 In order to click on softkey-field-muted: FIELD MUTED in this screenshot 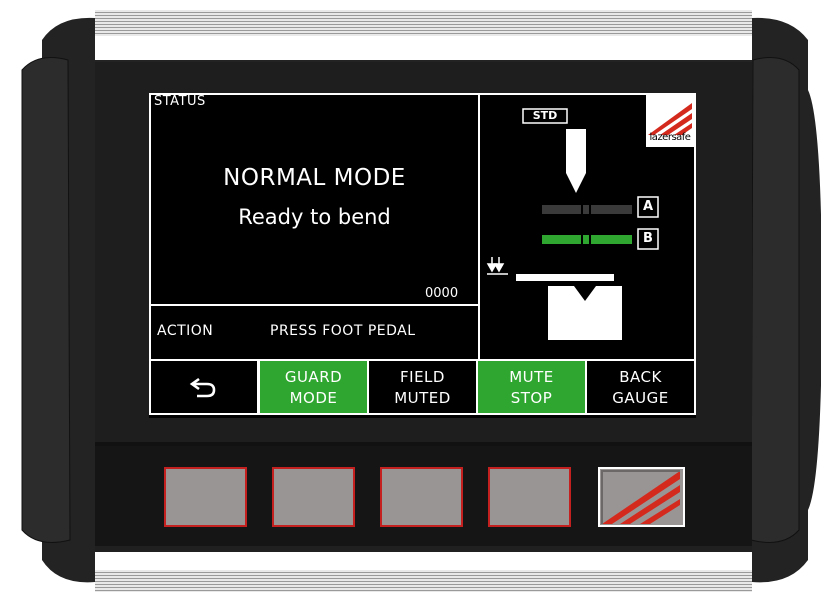, I will do `click(422, 387)`.